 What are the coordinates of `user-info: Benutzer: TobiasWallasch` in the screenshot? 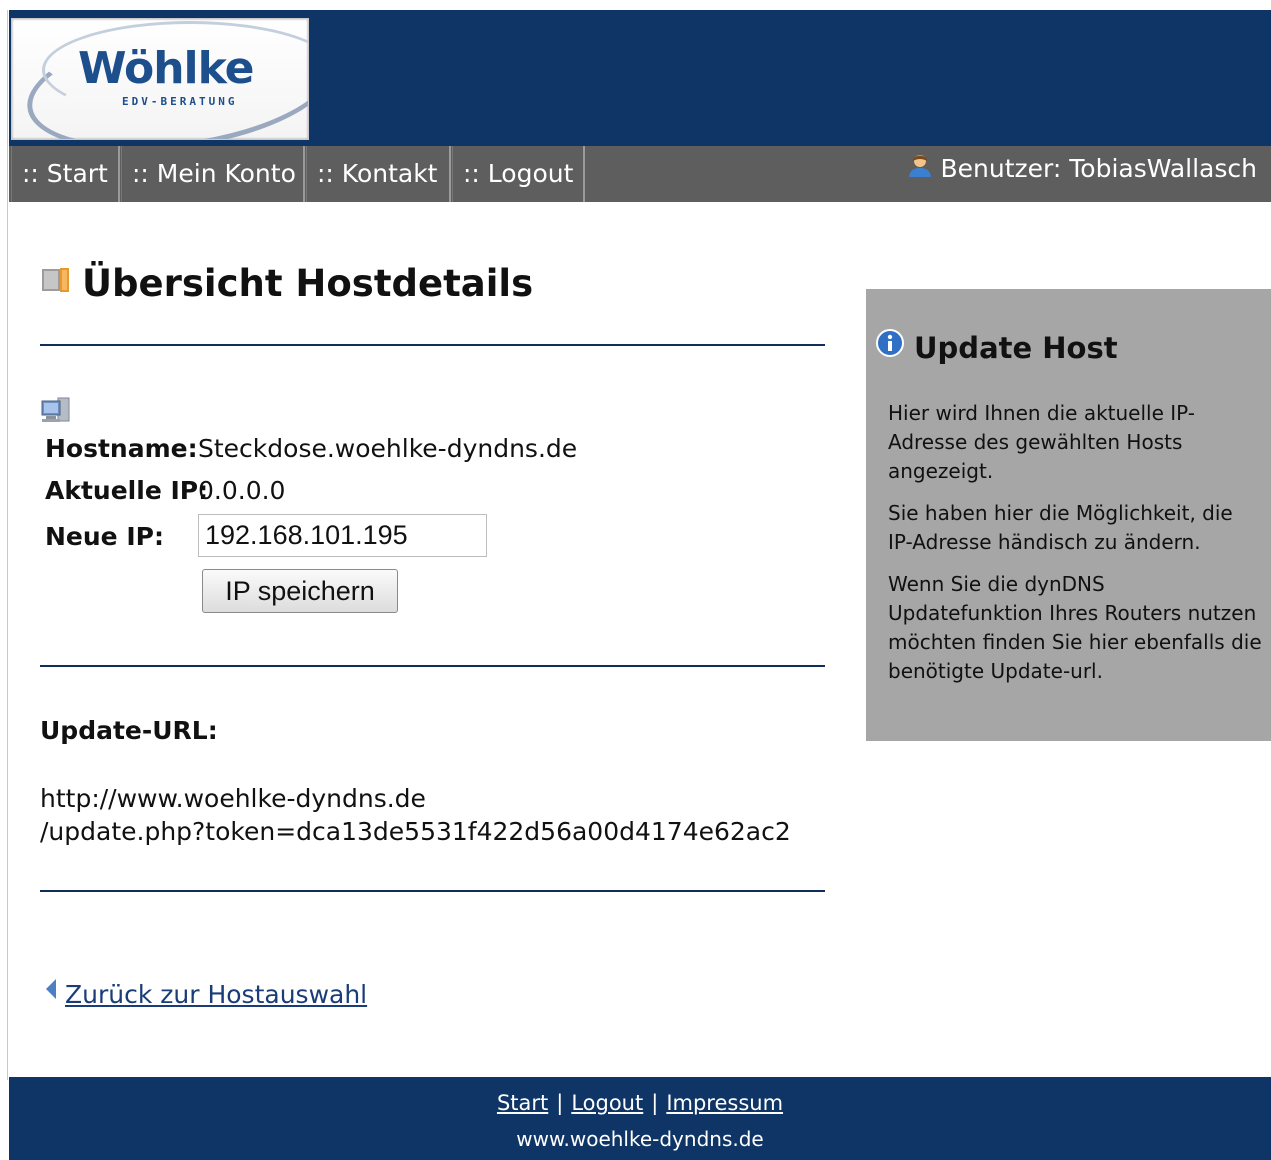 It's located at (1082, 169).